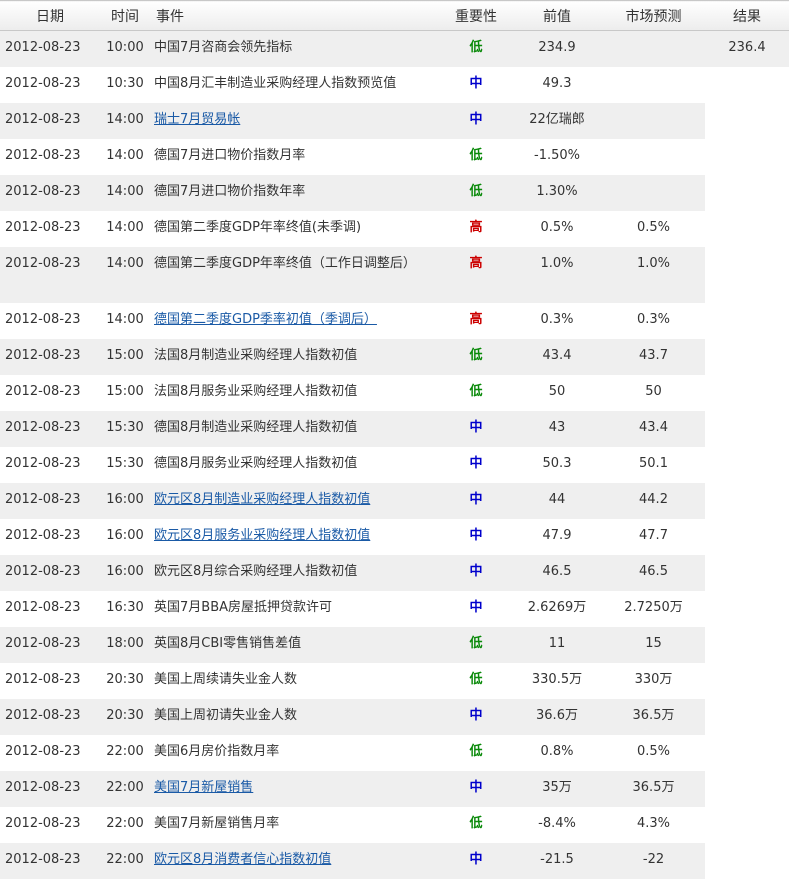  I want to click on cell-time: 15:00, so click(125, 391).